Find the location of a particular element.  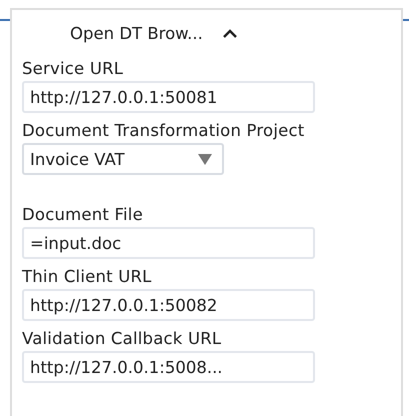

field-label: Document Transformation Project is located at coordinates (163, 131).